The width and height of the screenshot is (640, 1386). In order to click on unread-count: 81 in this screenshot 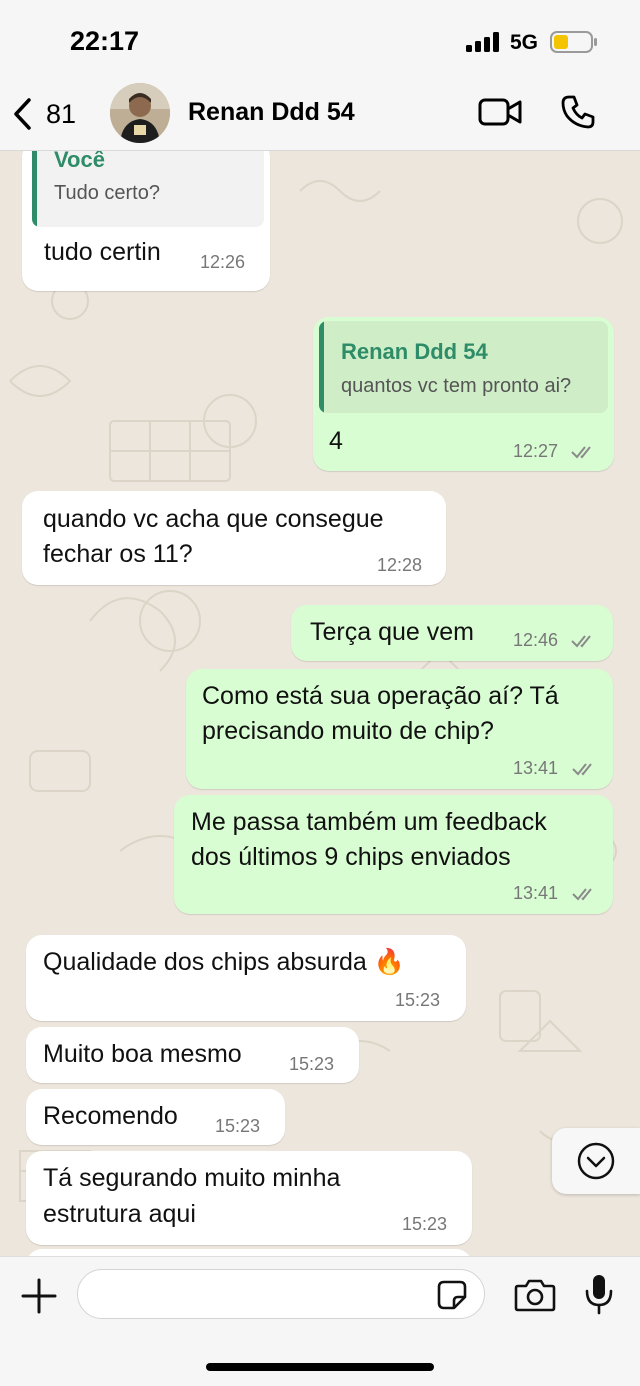, I will do `click(61, 113)`.